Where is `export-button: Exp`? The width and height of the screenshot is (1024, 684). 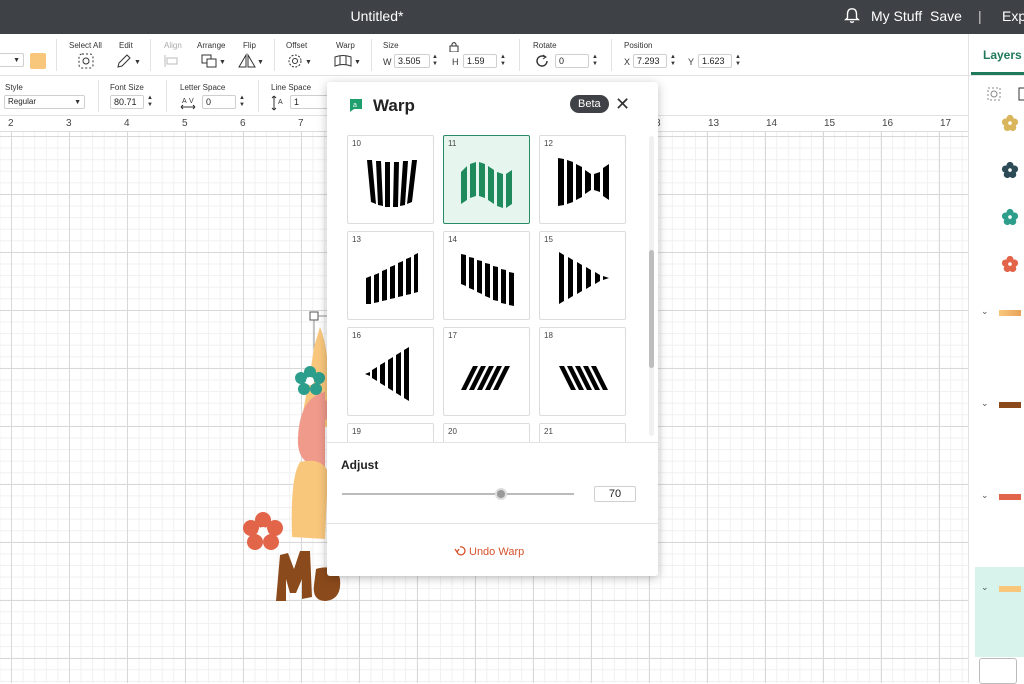
export-button: Exp is located at coordinates (1013, 16).